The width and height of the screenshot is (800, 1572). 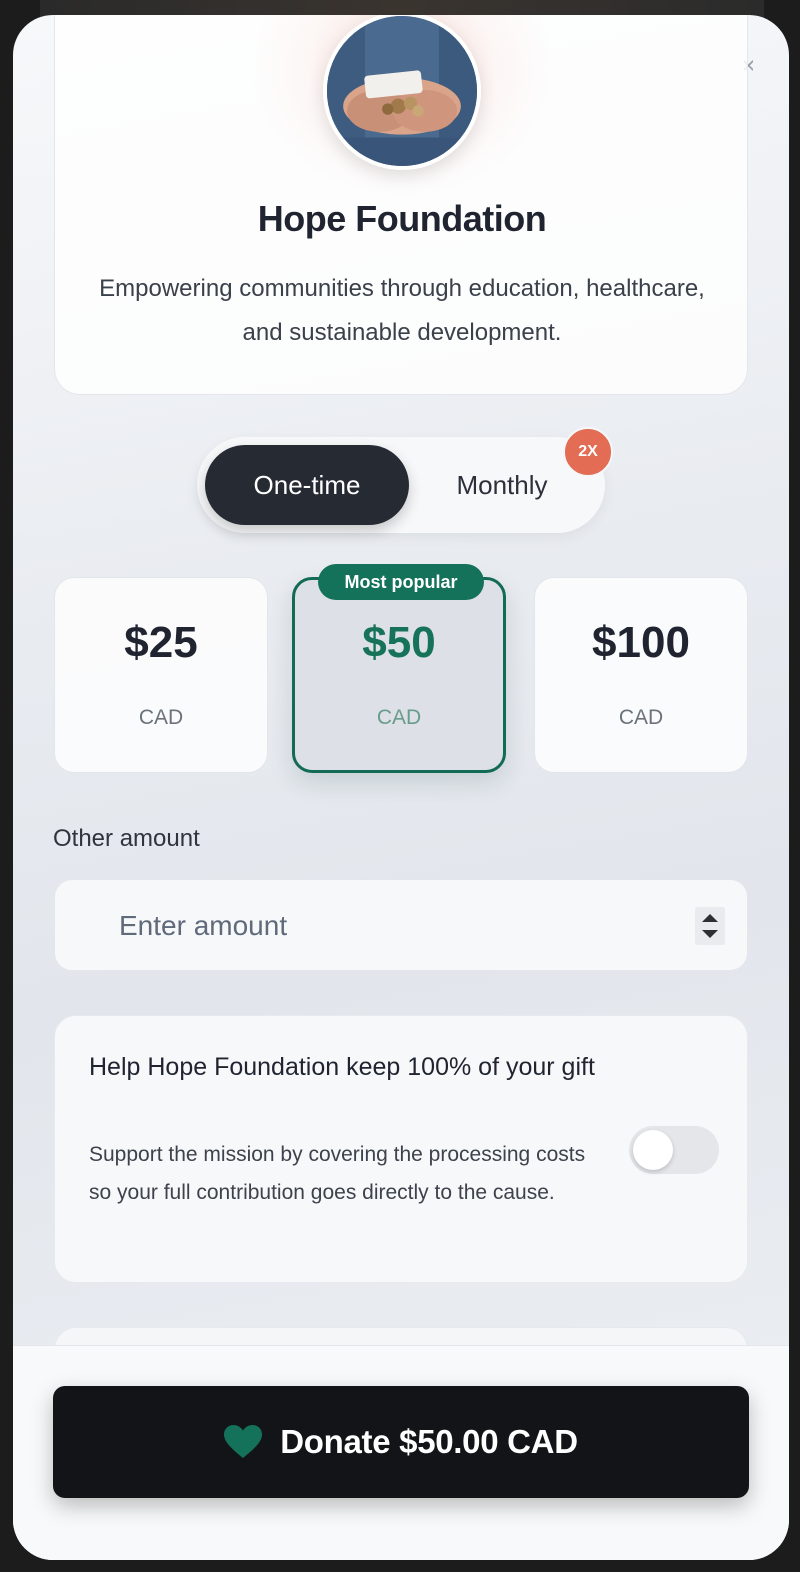 What do you see at coordinates (126, 838) in the screenshot?
I see `other-amount-label: Other amount` at bounding box center [126, 838].